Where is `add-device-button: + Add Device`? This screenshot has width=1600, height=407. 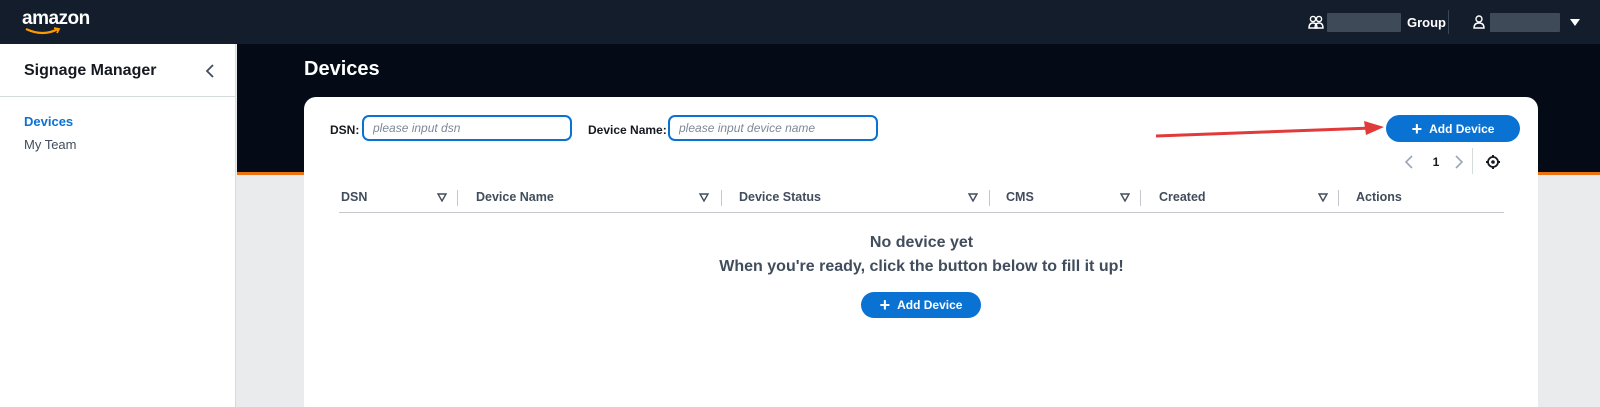 add-device-button: + Add Device is located at coordinates (1453, 128).